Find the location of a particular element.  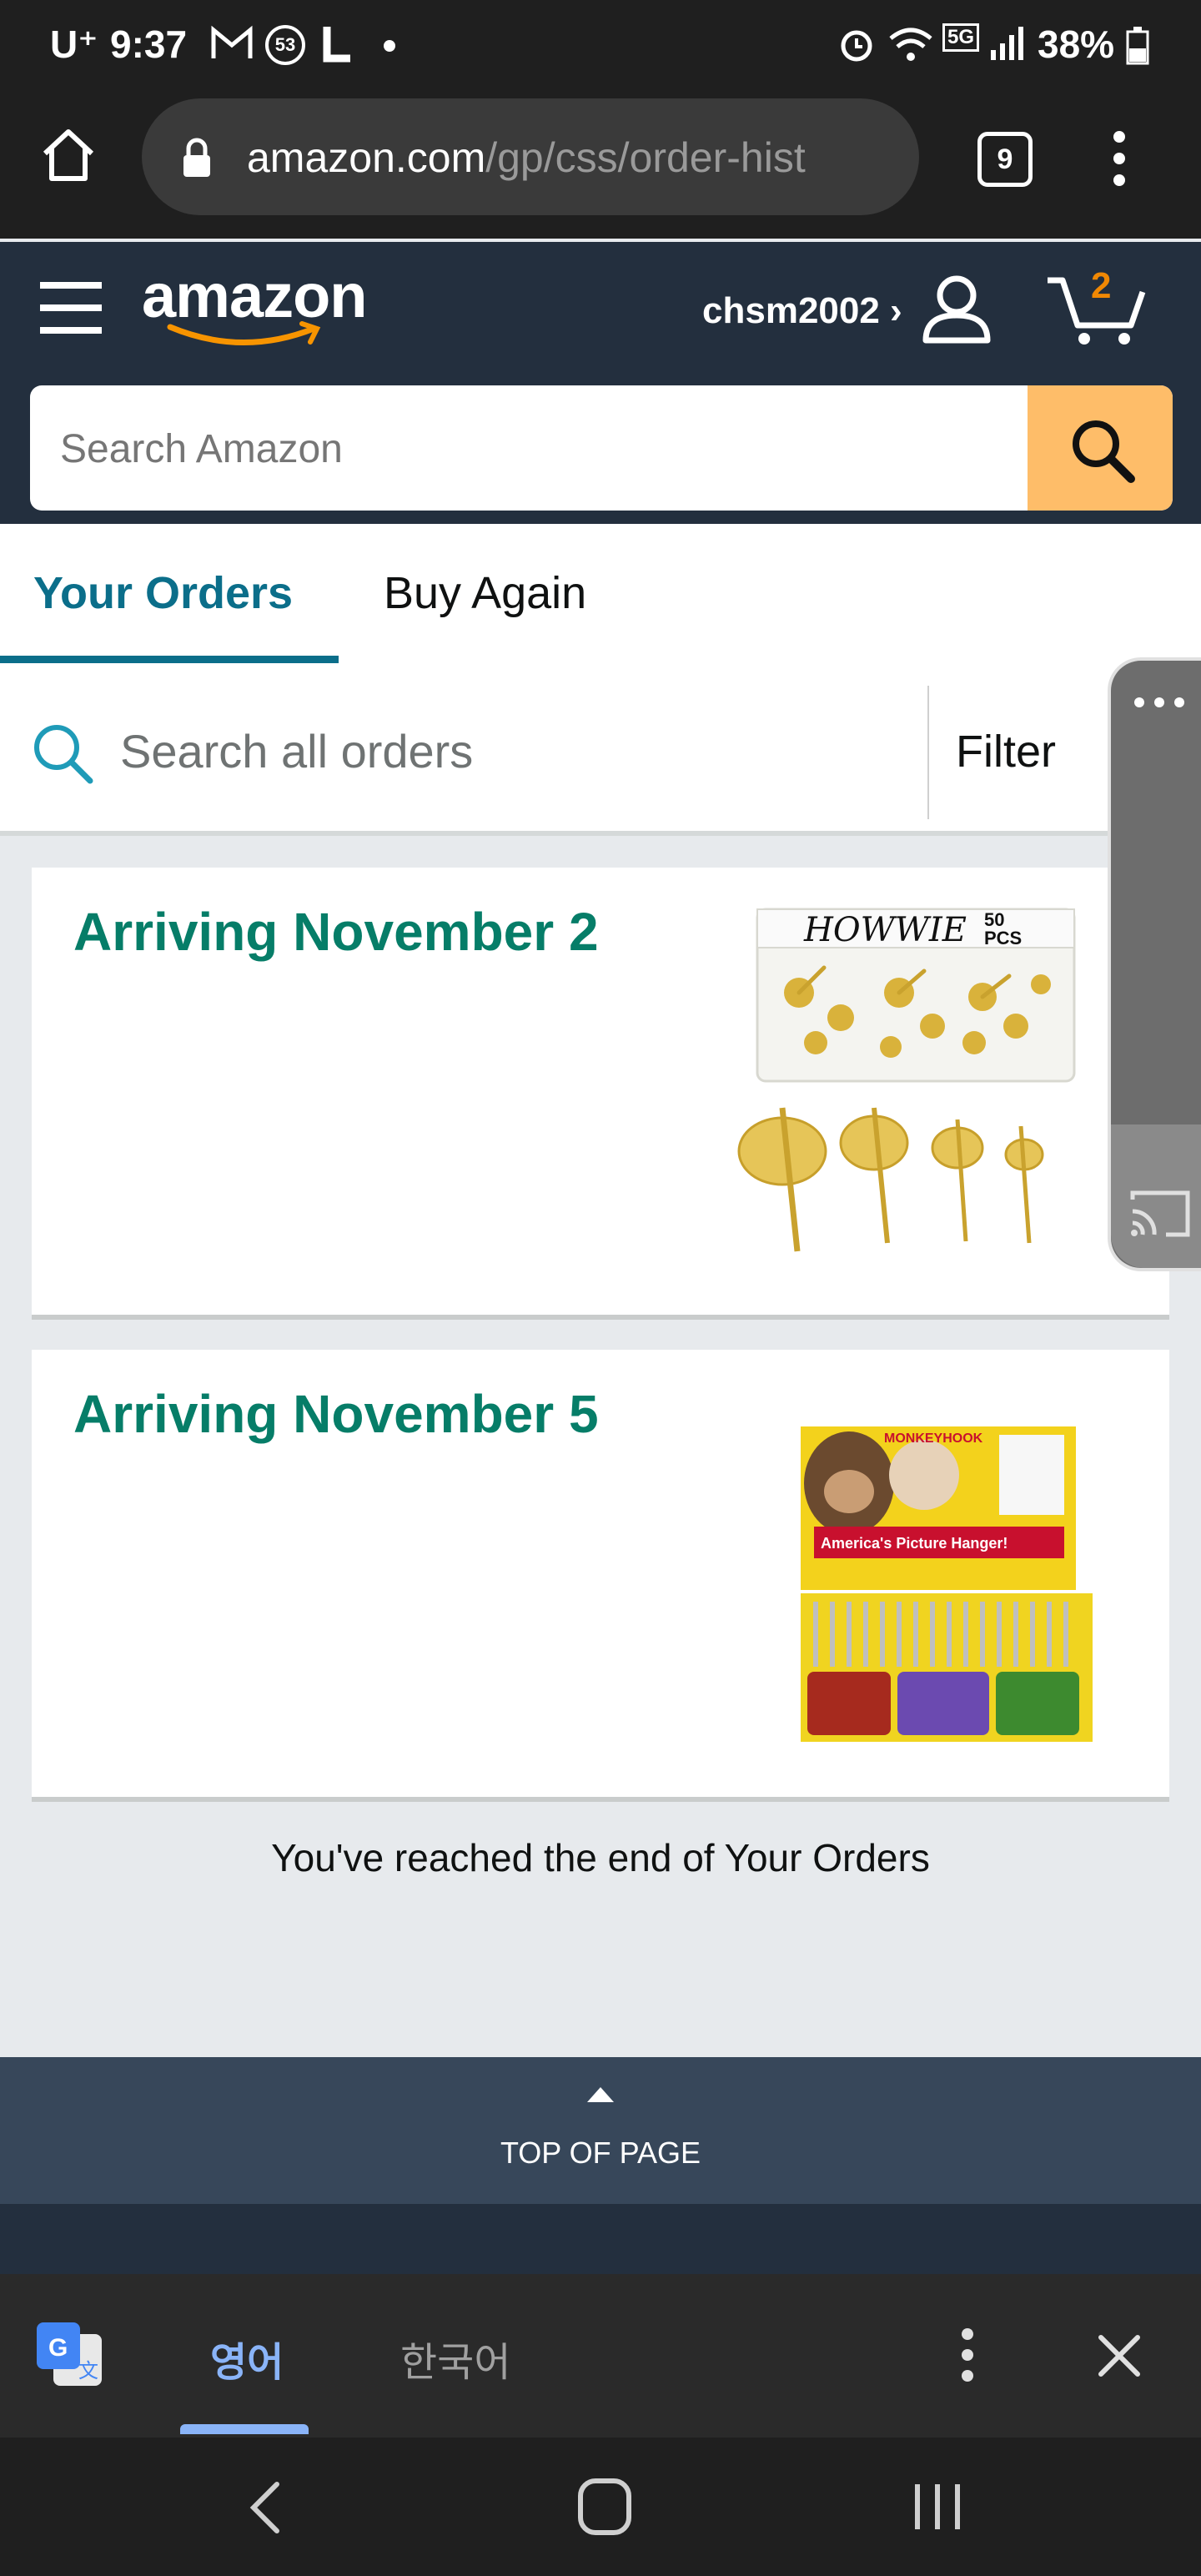

divider is located at coordinates (928, 752).